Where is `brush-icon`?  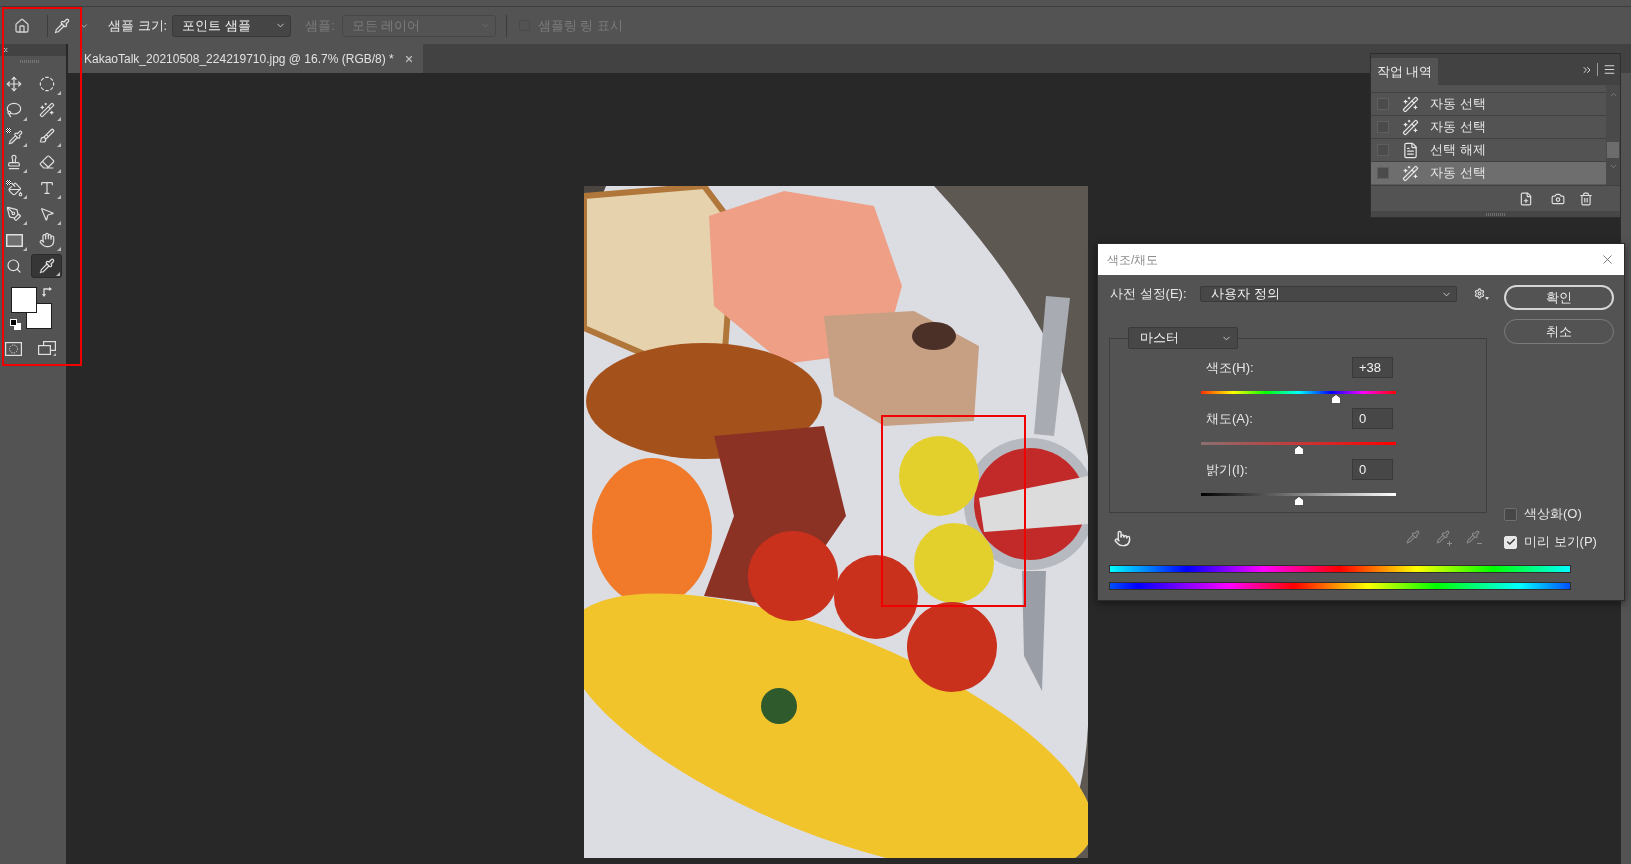 brush-icon is located at coordinates (46, 136).